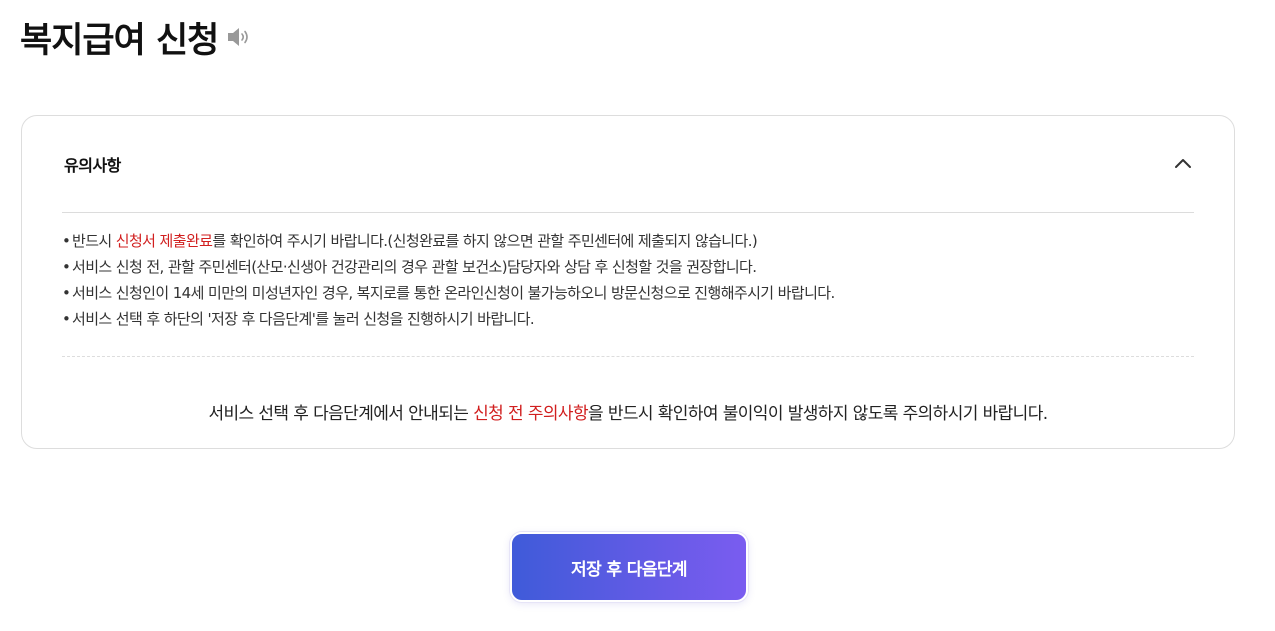  Describe the element at coordinates (341, 414) in the screenshot. I see `summary-text: 서비스 선택 후 다음단계에서 안내되는` at that location.